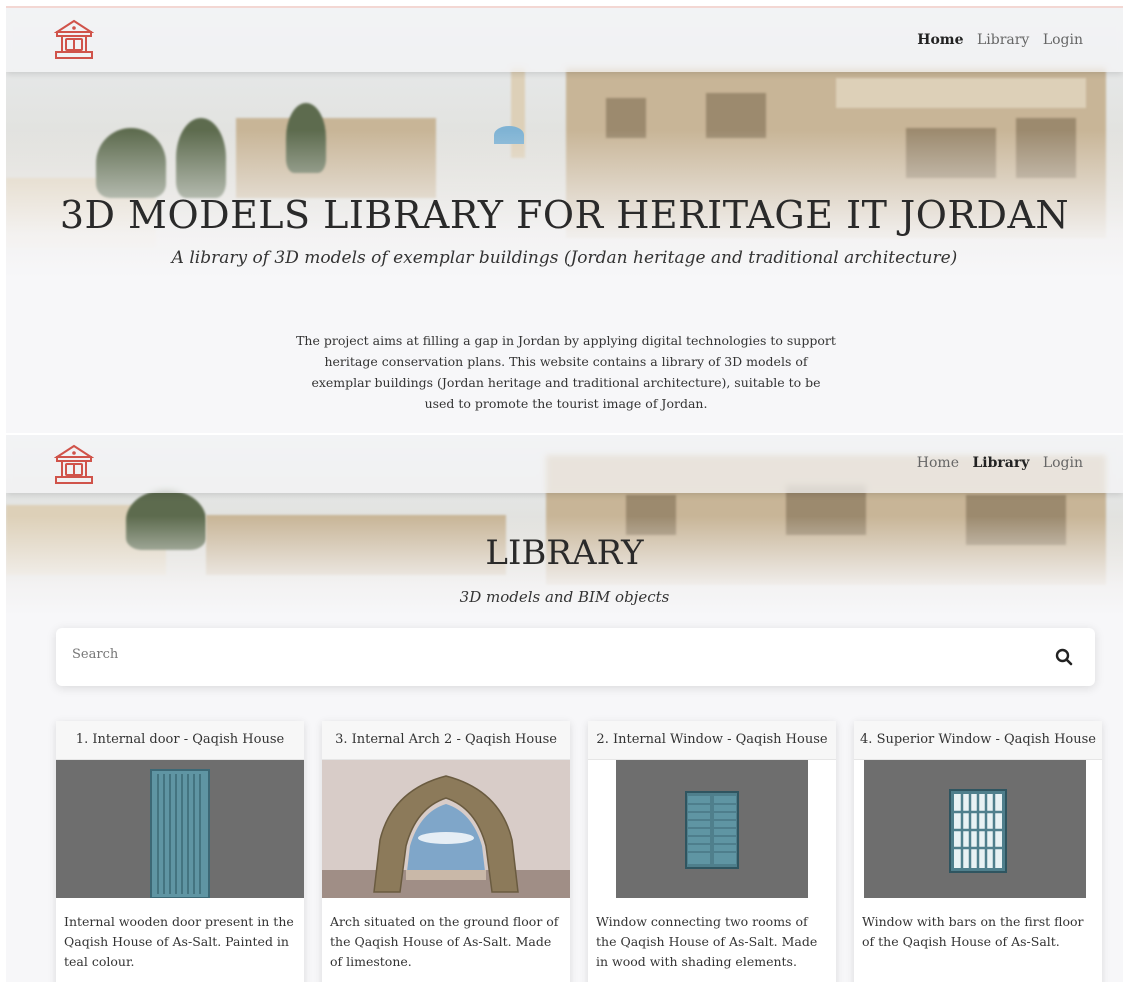  What do you see at coordinates (564, 40) in the screenshot?
I see `top-navbar: Home Library Login` at bounding box center [564, 40].